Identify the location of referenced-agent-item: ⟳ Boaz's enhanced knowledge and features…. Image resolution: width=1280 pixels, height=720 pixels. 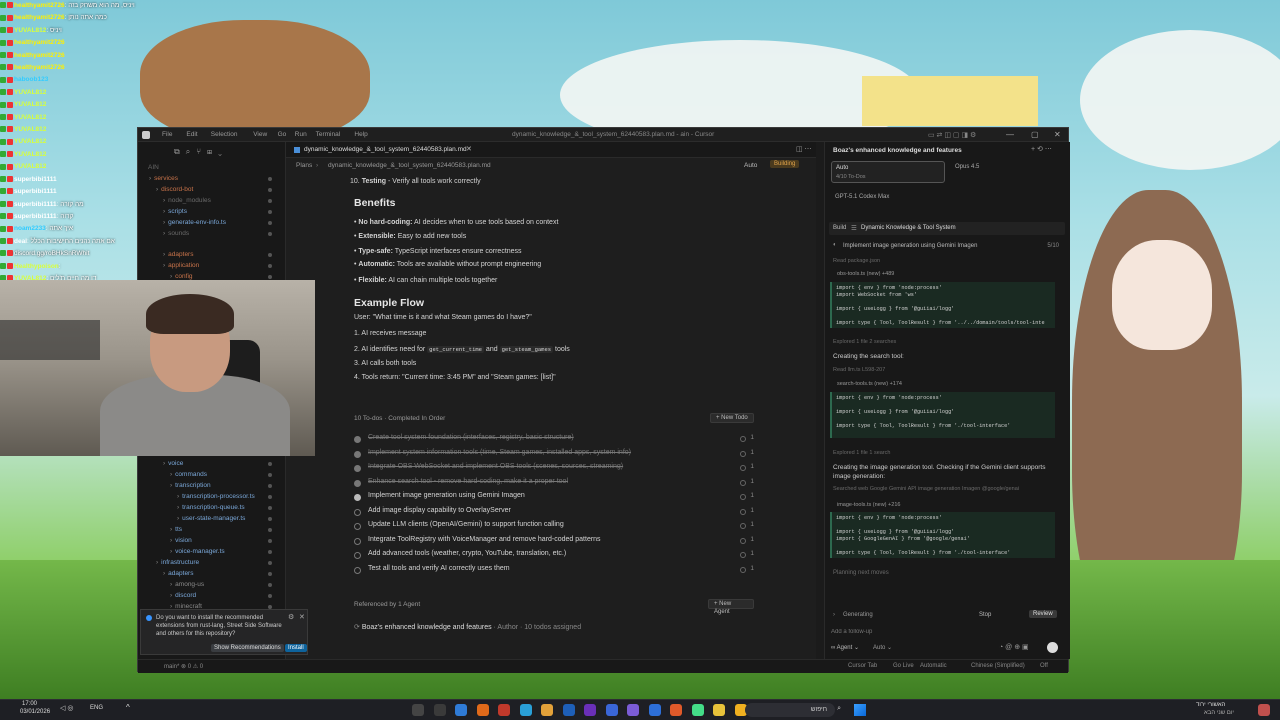
(467, 627).